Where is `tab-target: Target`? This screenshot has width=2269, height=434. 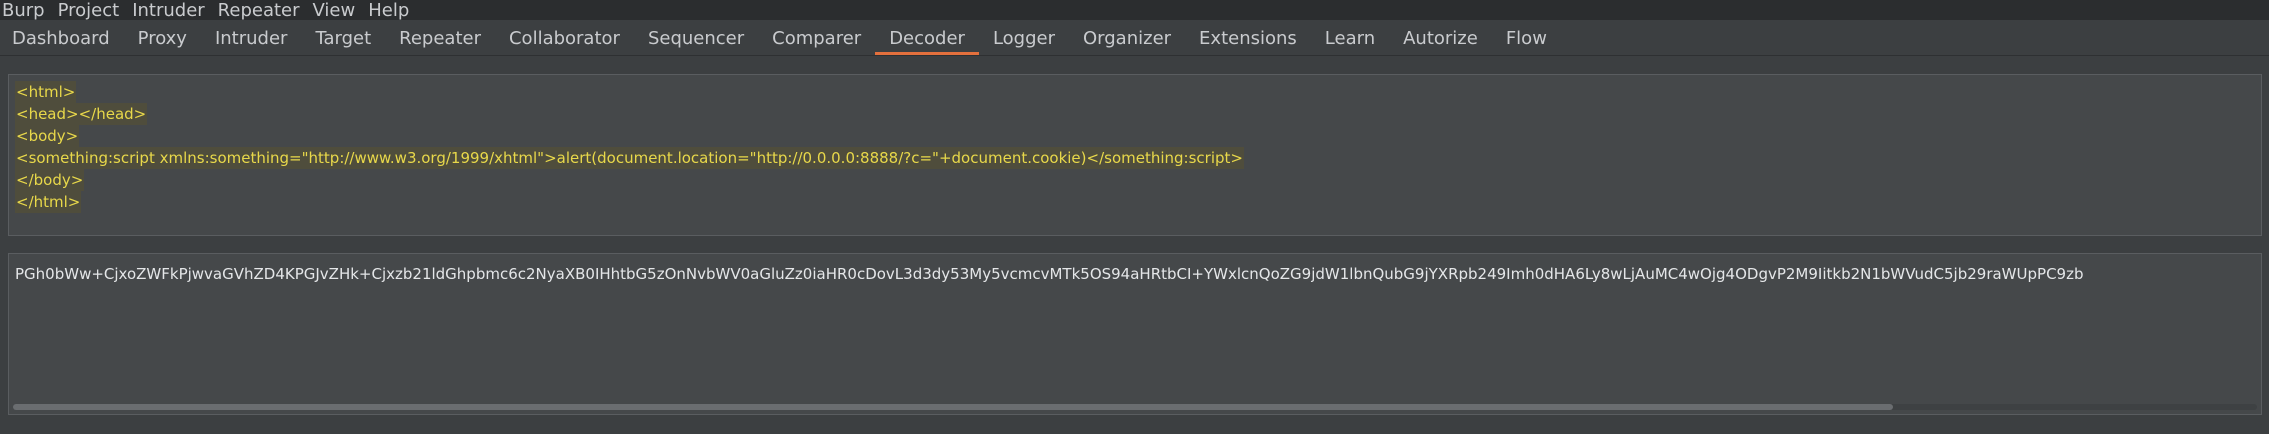 tab-target: Target is located at coordinates (343, 37).